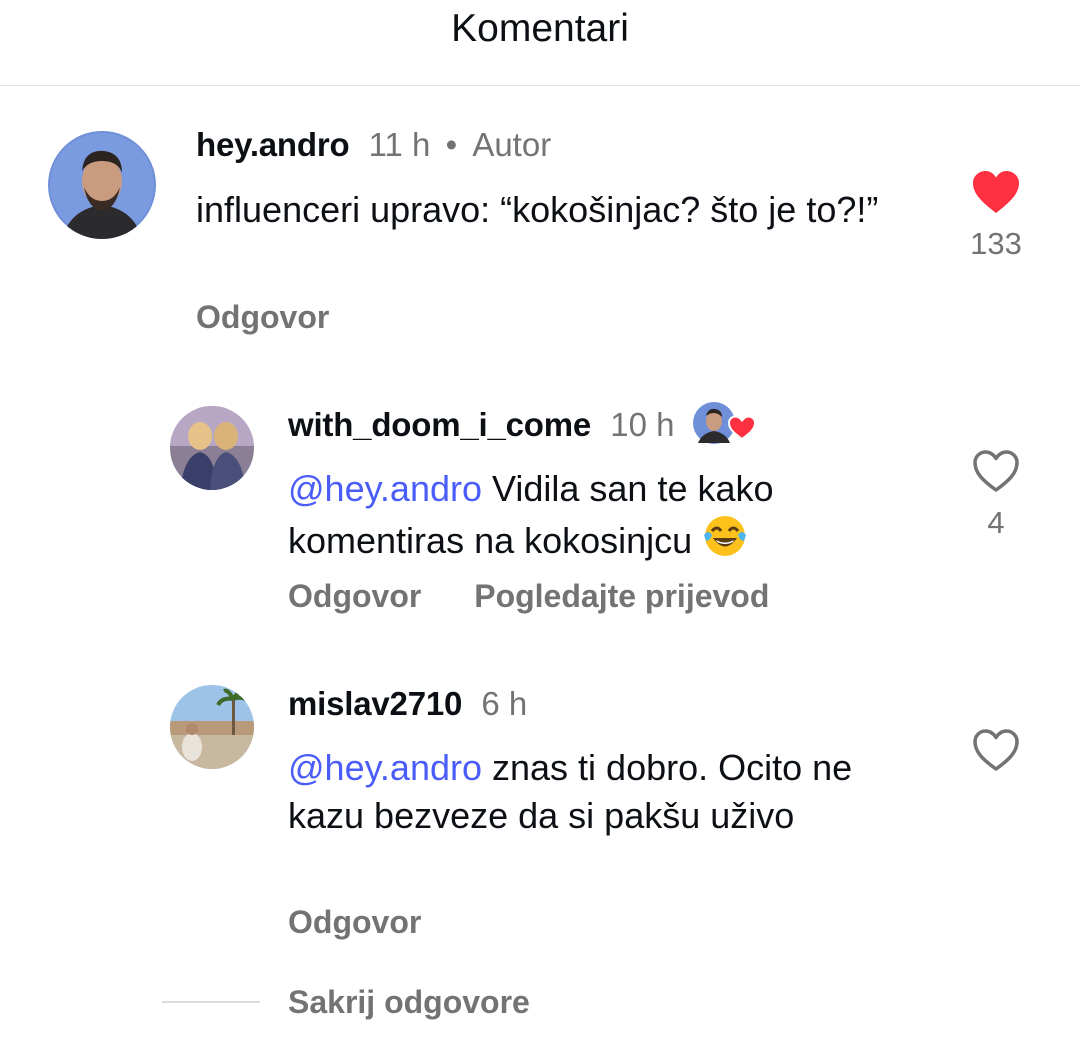 The height and width of the screenshot is (1051, 1080). I want to click on comment-actions: Odgovor, so click(284, 317).